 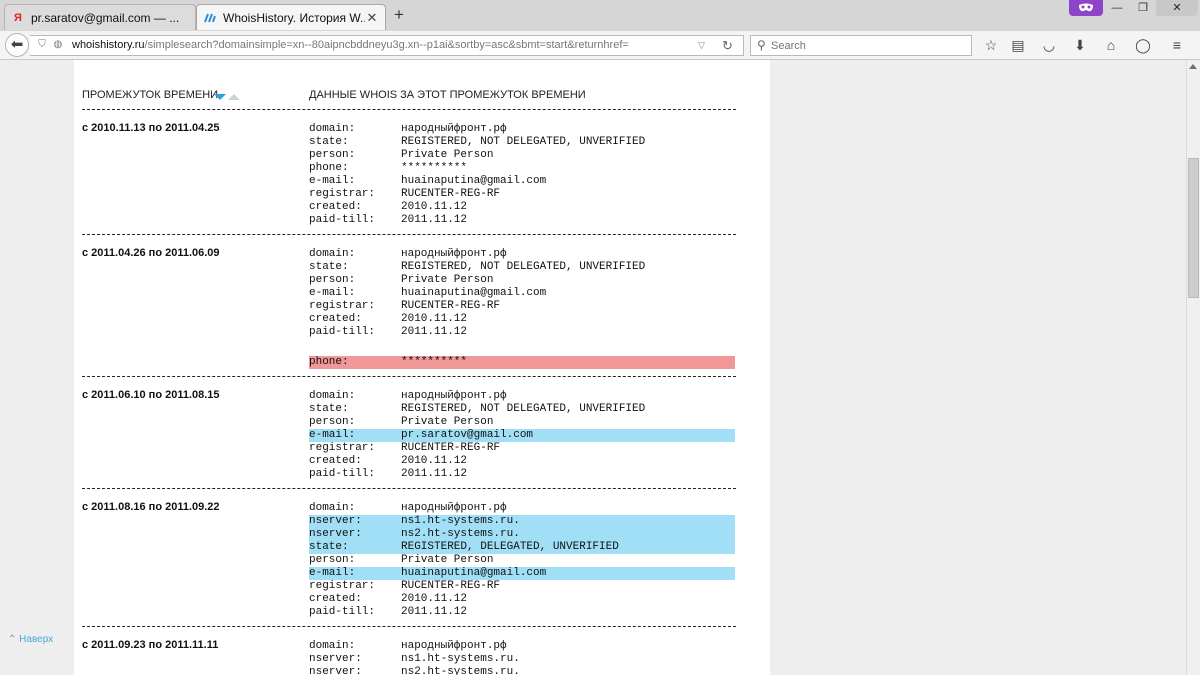 What do you see at coordinates (1111, 45) in the screenshot?
I see `home-icon: ⌂` at bounding box center [1111, 45].